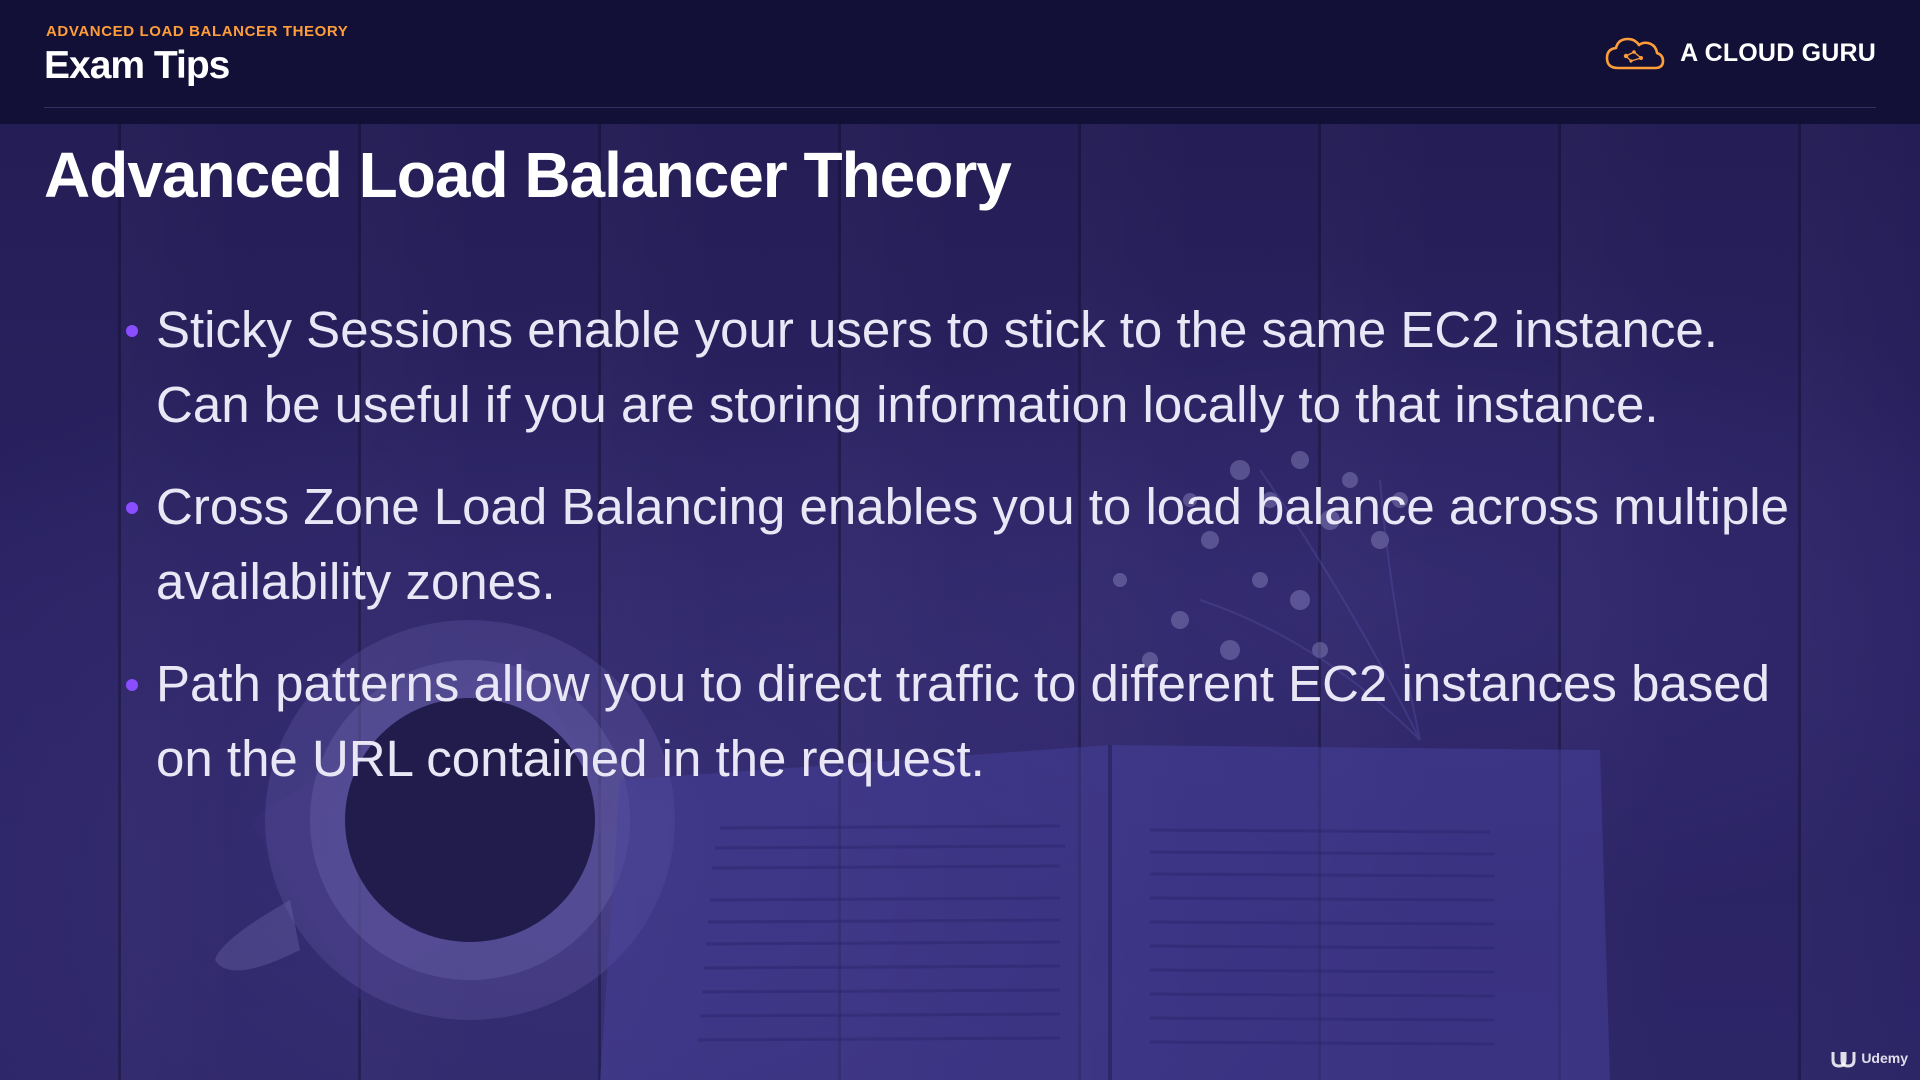  I want to click on brand-logo: A CLOUD GURU, so click(1740, 53).